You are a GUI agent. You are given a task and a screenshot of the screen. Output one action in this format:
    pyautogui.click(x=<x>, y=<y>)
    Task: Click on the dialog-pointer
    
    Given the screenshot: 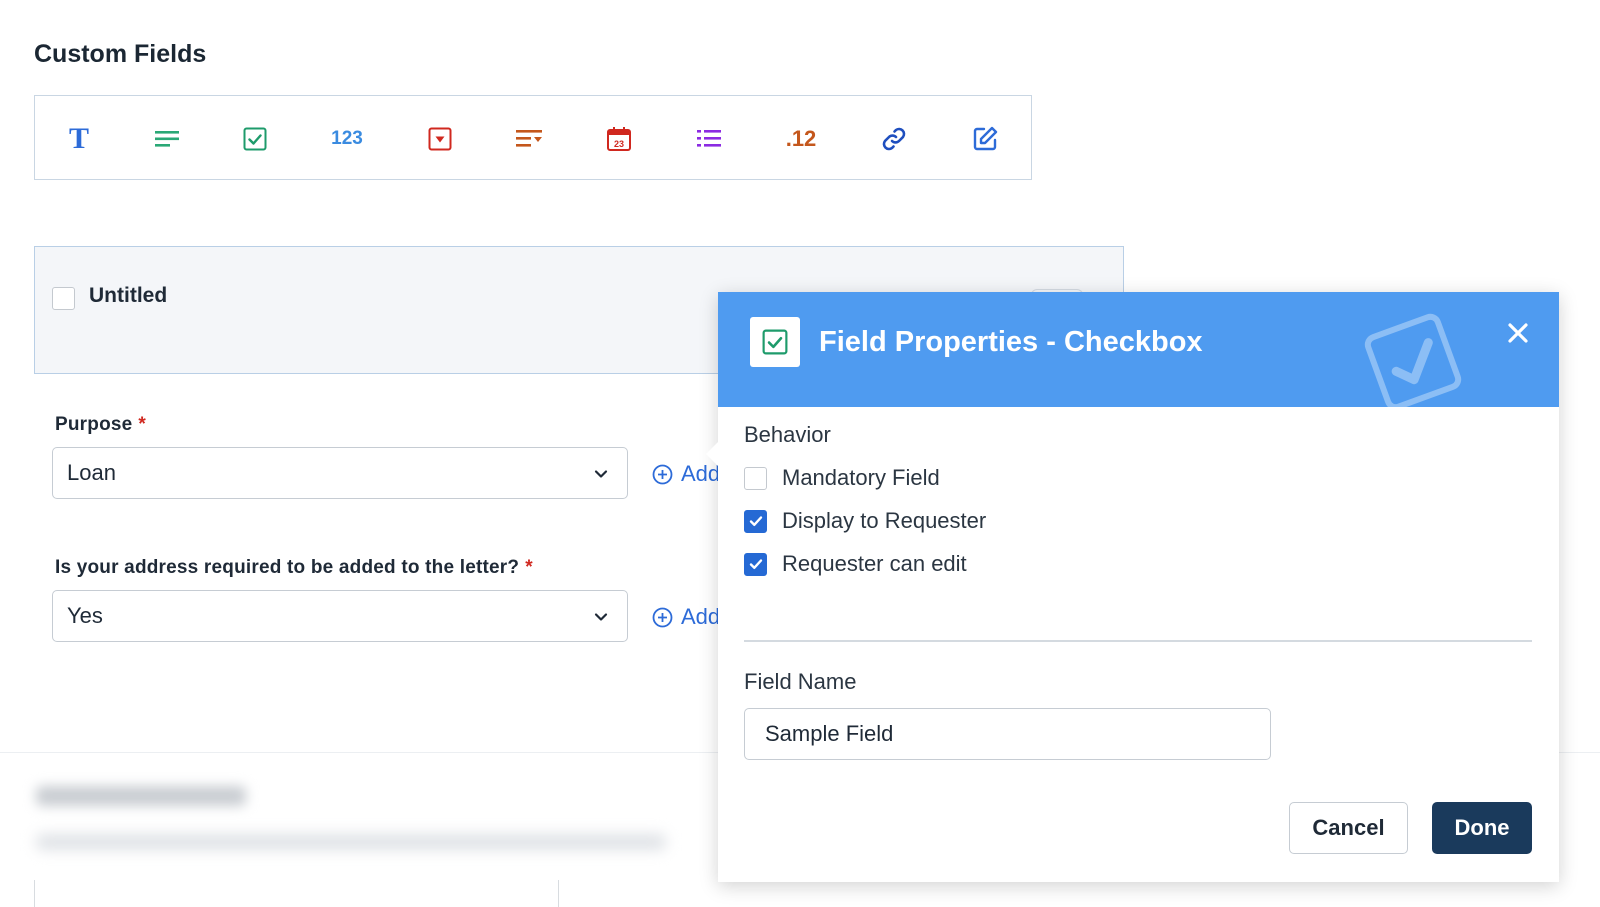 What is the action you would take?
    pyautogui.click(x=712, y=454)
    